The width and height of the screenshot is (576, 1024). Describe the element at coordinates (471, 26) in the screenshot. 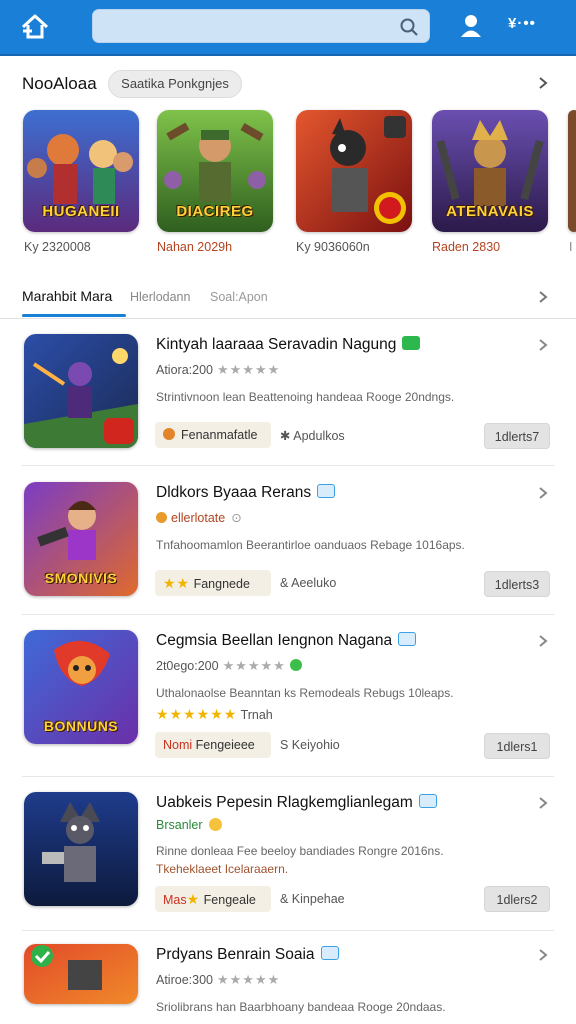

I see `account-button` at that location.